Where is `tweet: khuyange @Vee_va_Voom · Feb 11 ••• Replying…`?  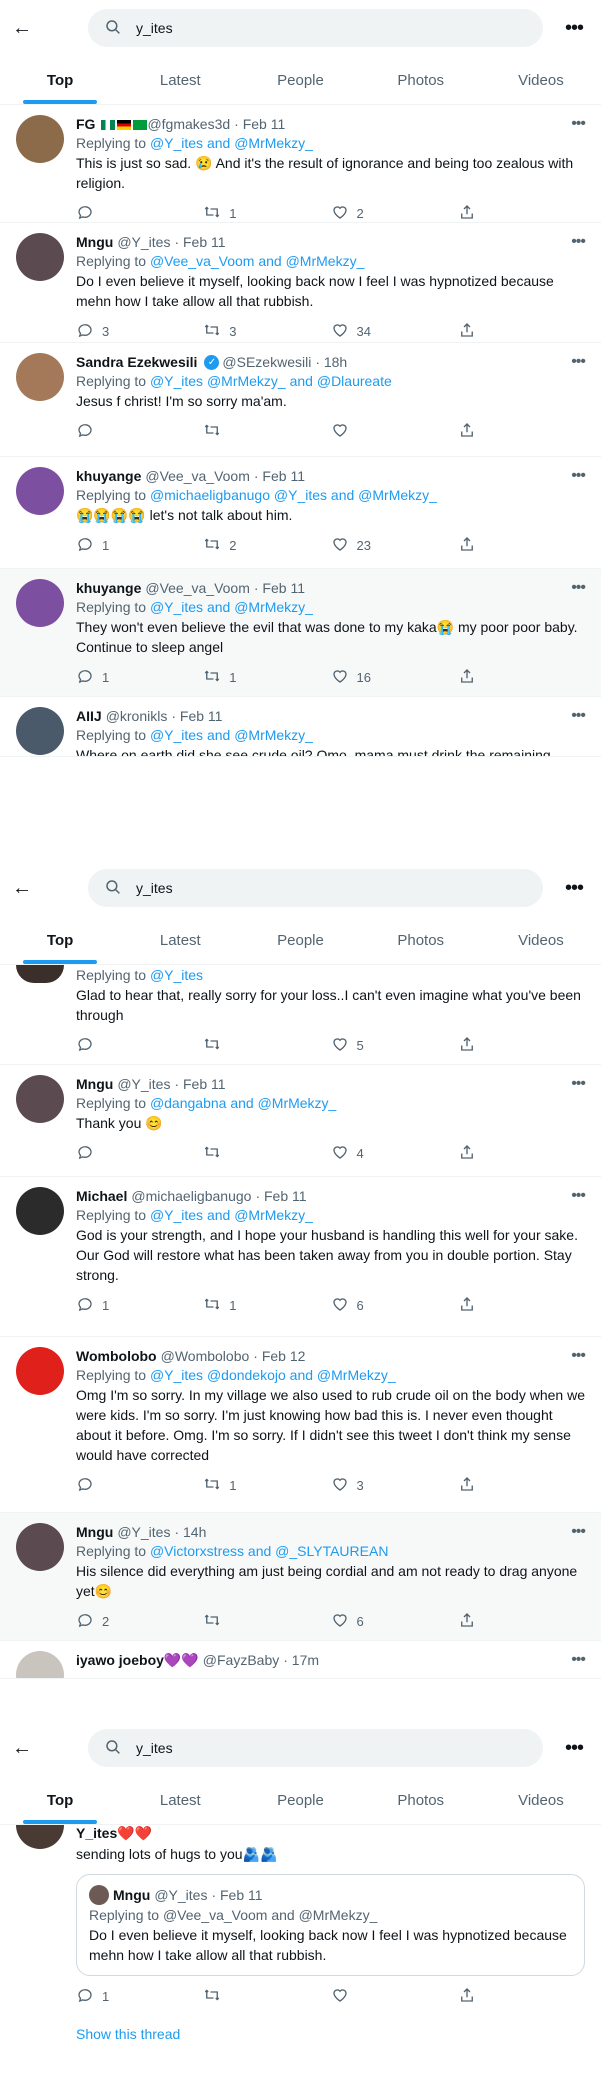 tweet: khuyange @Vee_va_Voom · Feb 11 ••• Replying… is located at coordinates (300, 633).